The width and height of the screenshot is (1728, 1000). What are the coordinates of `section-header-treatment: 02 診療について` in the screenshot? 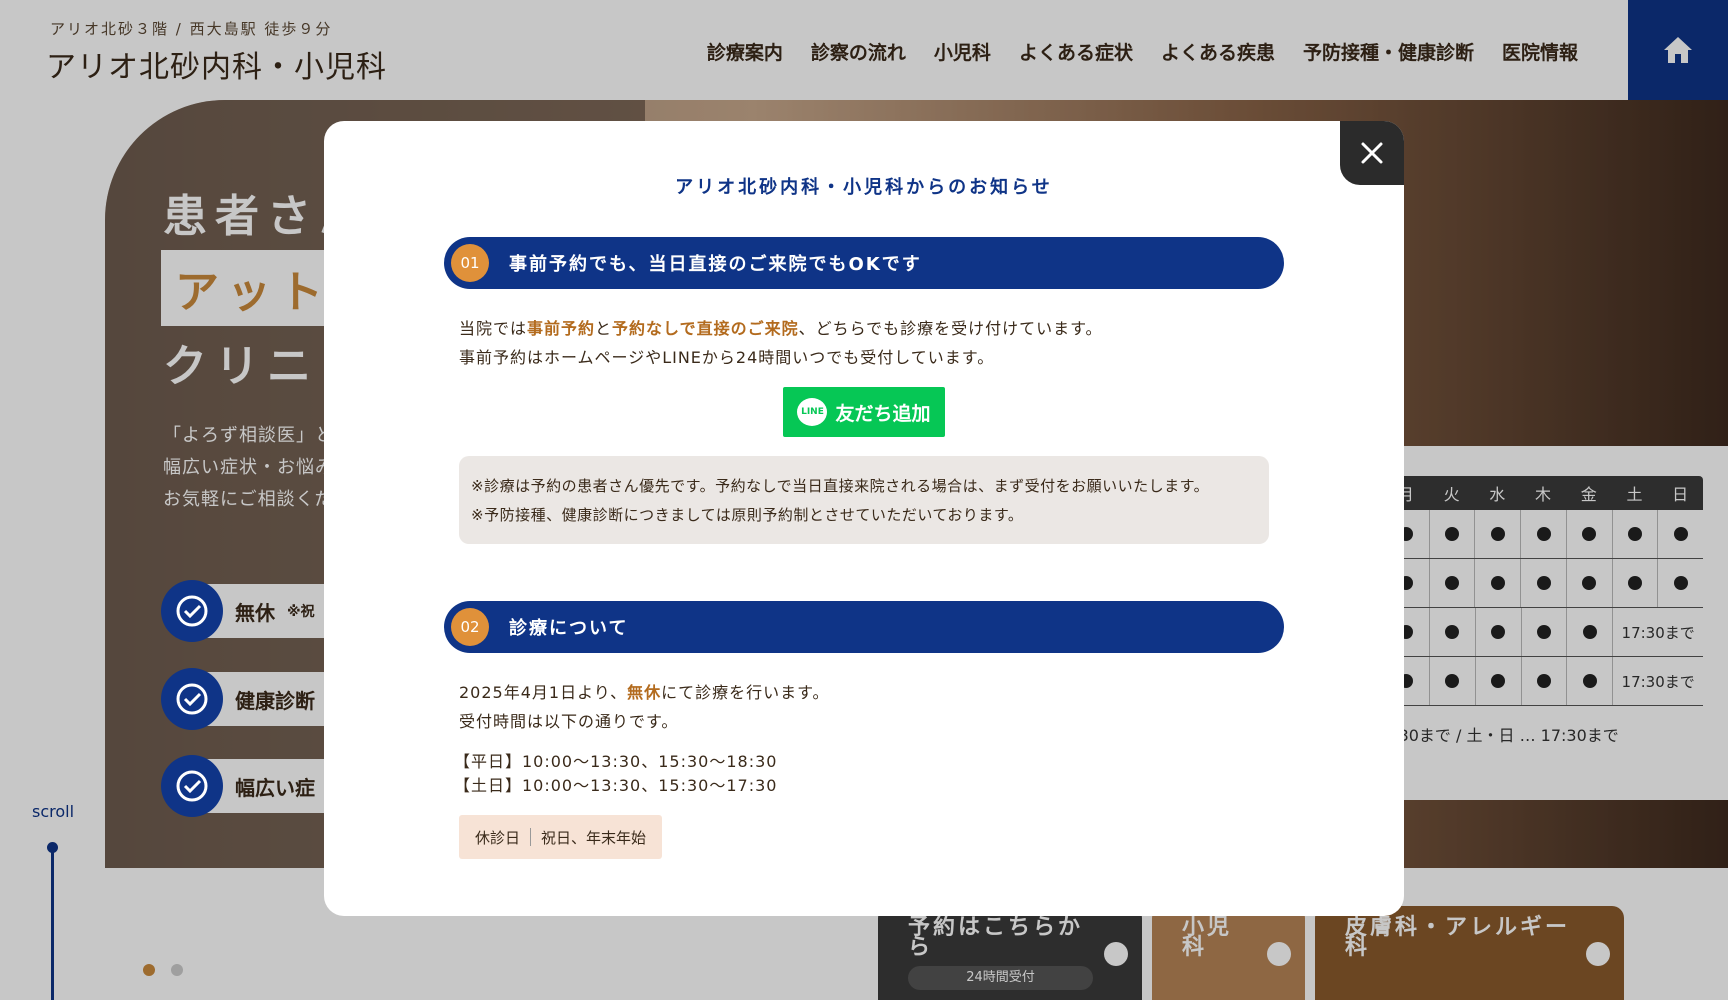 It's located at (864, 627).